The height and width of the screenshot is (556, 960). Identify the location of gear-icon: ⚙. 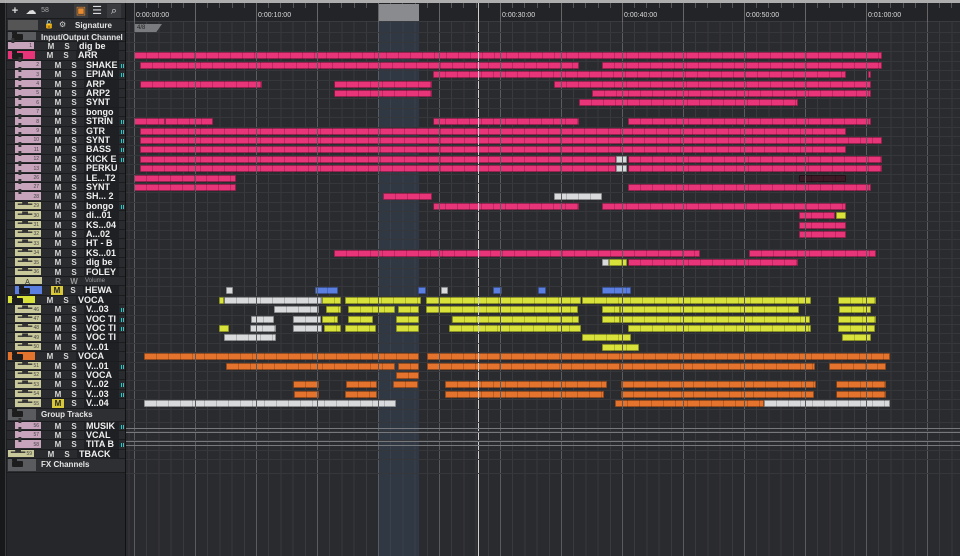
(62, 24).